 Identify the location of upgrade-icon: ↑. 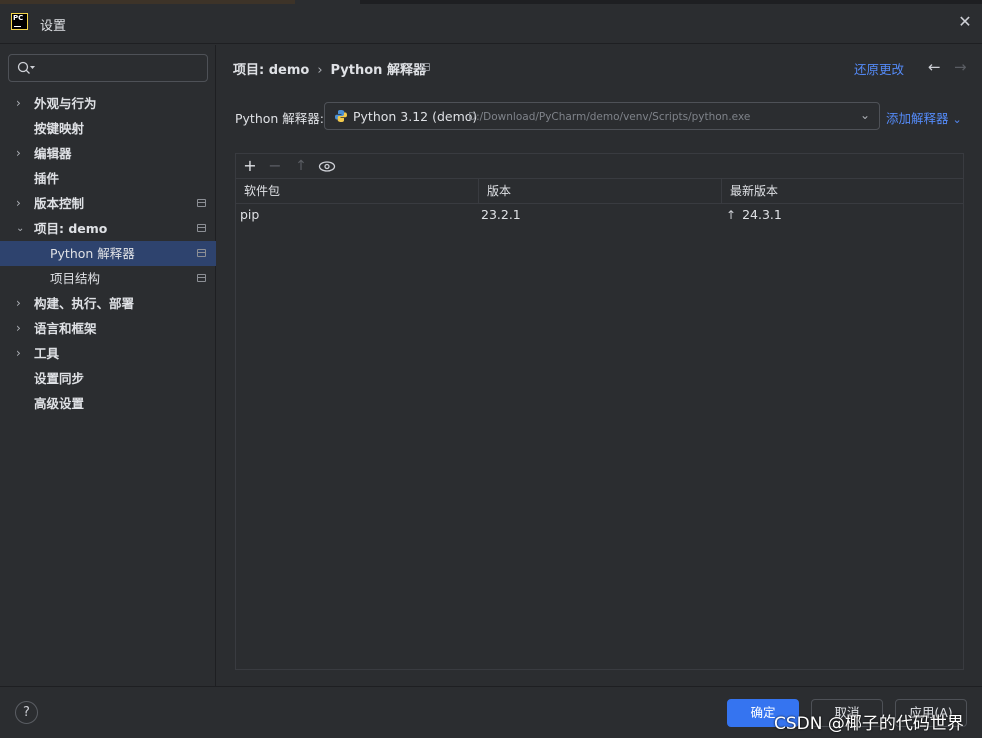
(301, 166).